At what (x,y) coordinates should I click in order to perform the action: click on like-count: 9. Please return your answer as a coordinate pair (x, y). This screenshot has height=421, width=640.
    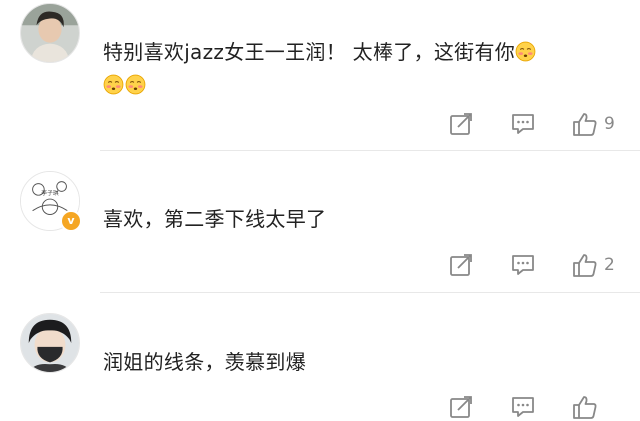
    Looking at the image, I should click on (609, 124).